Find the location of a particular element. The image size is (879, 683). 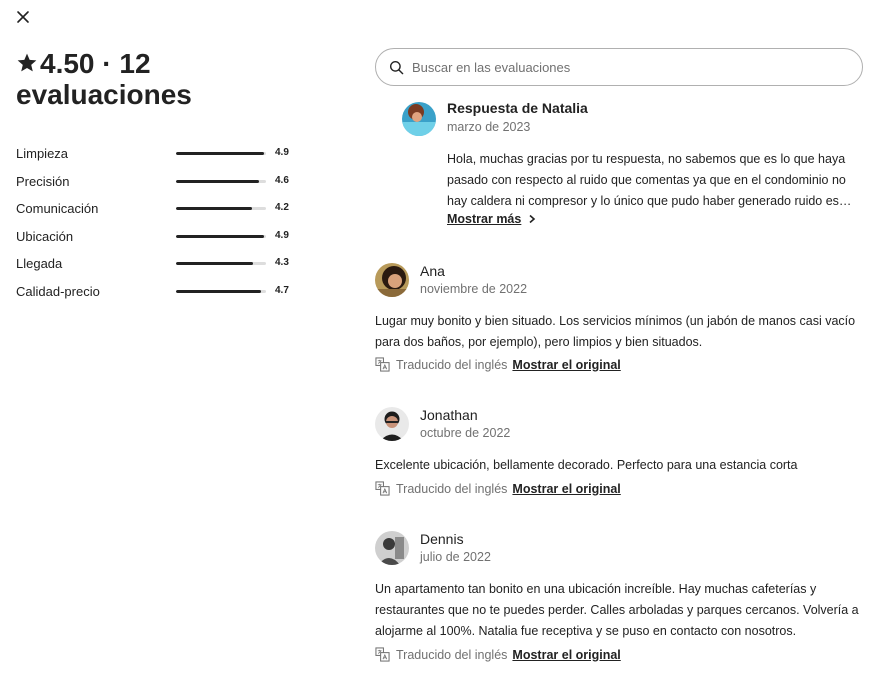

search-bar is located at coordinates (619, 67).